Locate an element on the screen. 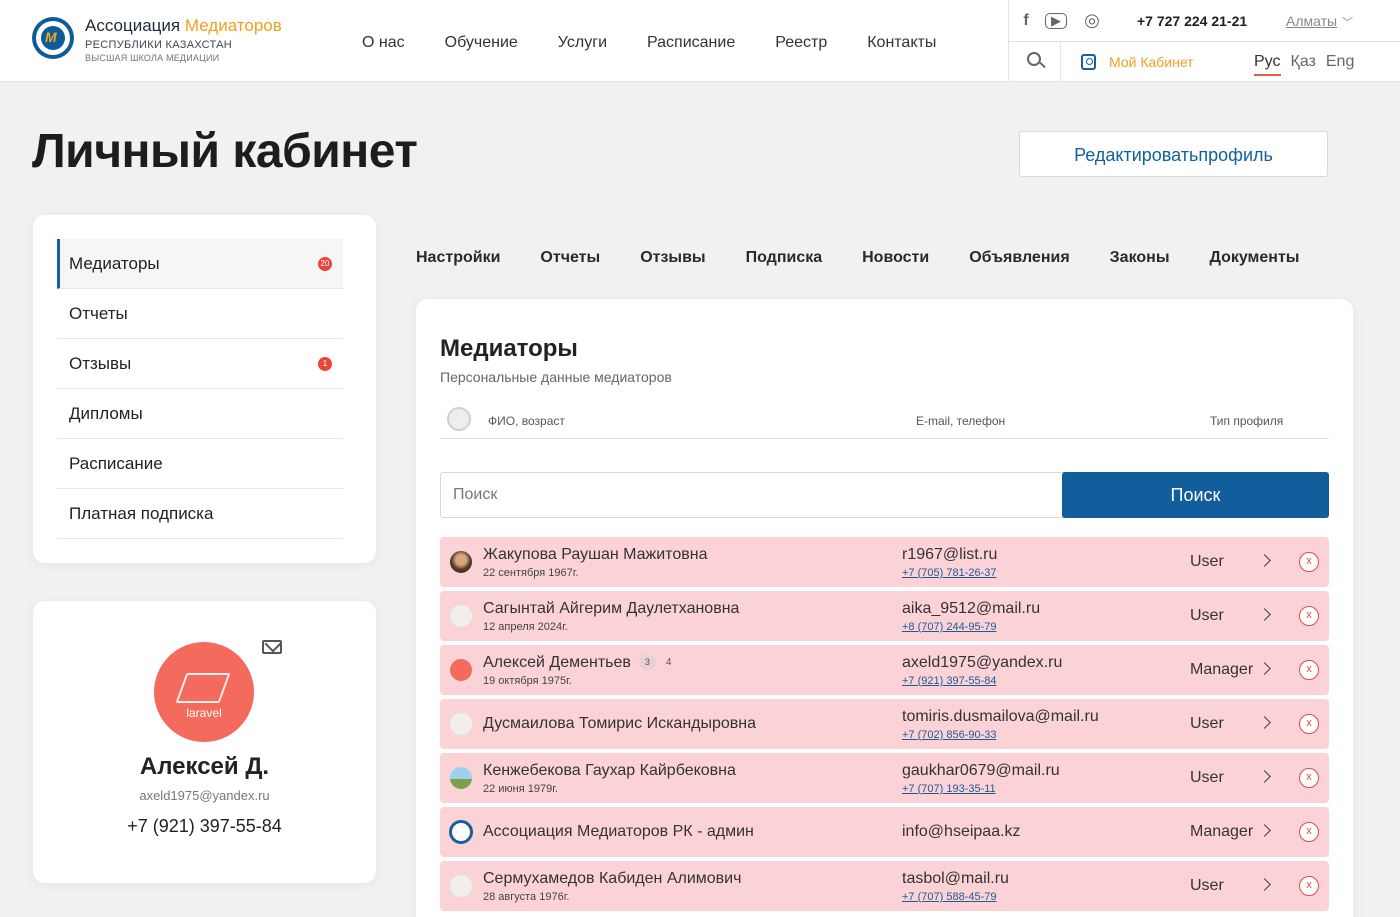 The image size is (1400, 917). user-cabinet-icon is located at coordinates (1088, 62).